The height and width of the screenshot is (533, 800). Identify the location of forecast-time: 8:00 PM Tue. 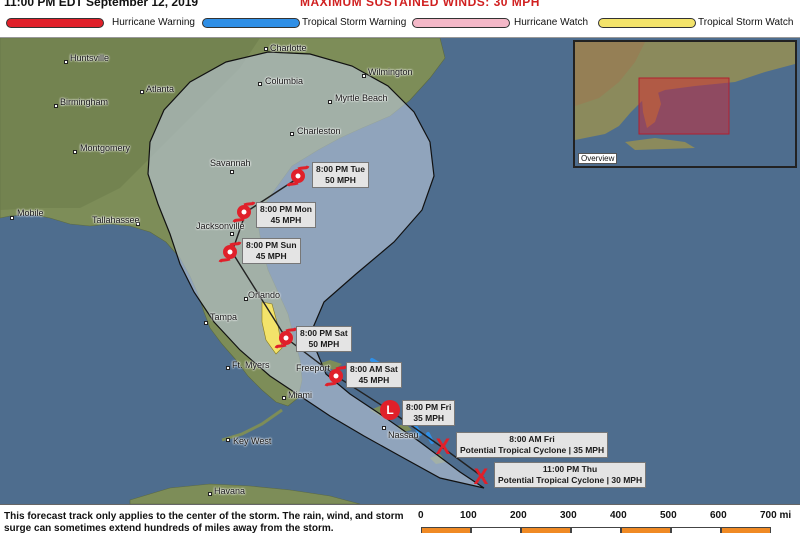
(340, 169).